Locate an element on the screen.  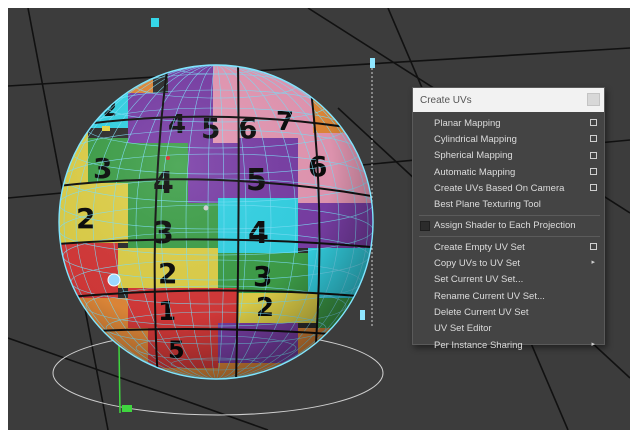
menu-item-label: Planar Mapping is located at coordinates (467, 123).